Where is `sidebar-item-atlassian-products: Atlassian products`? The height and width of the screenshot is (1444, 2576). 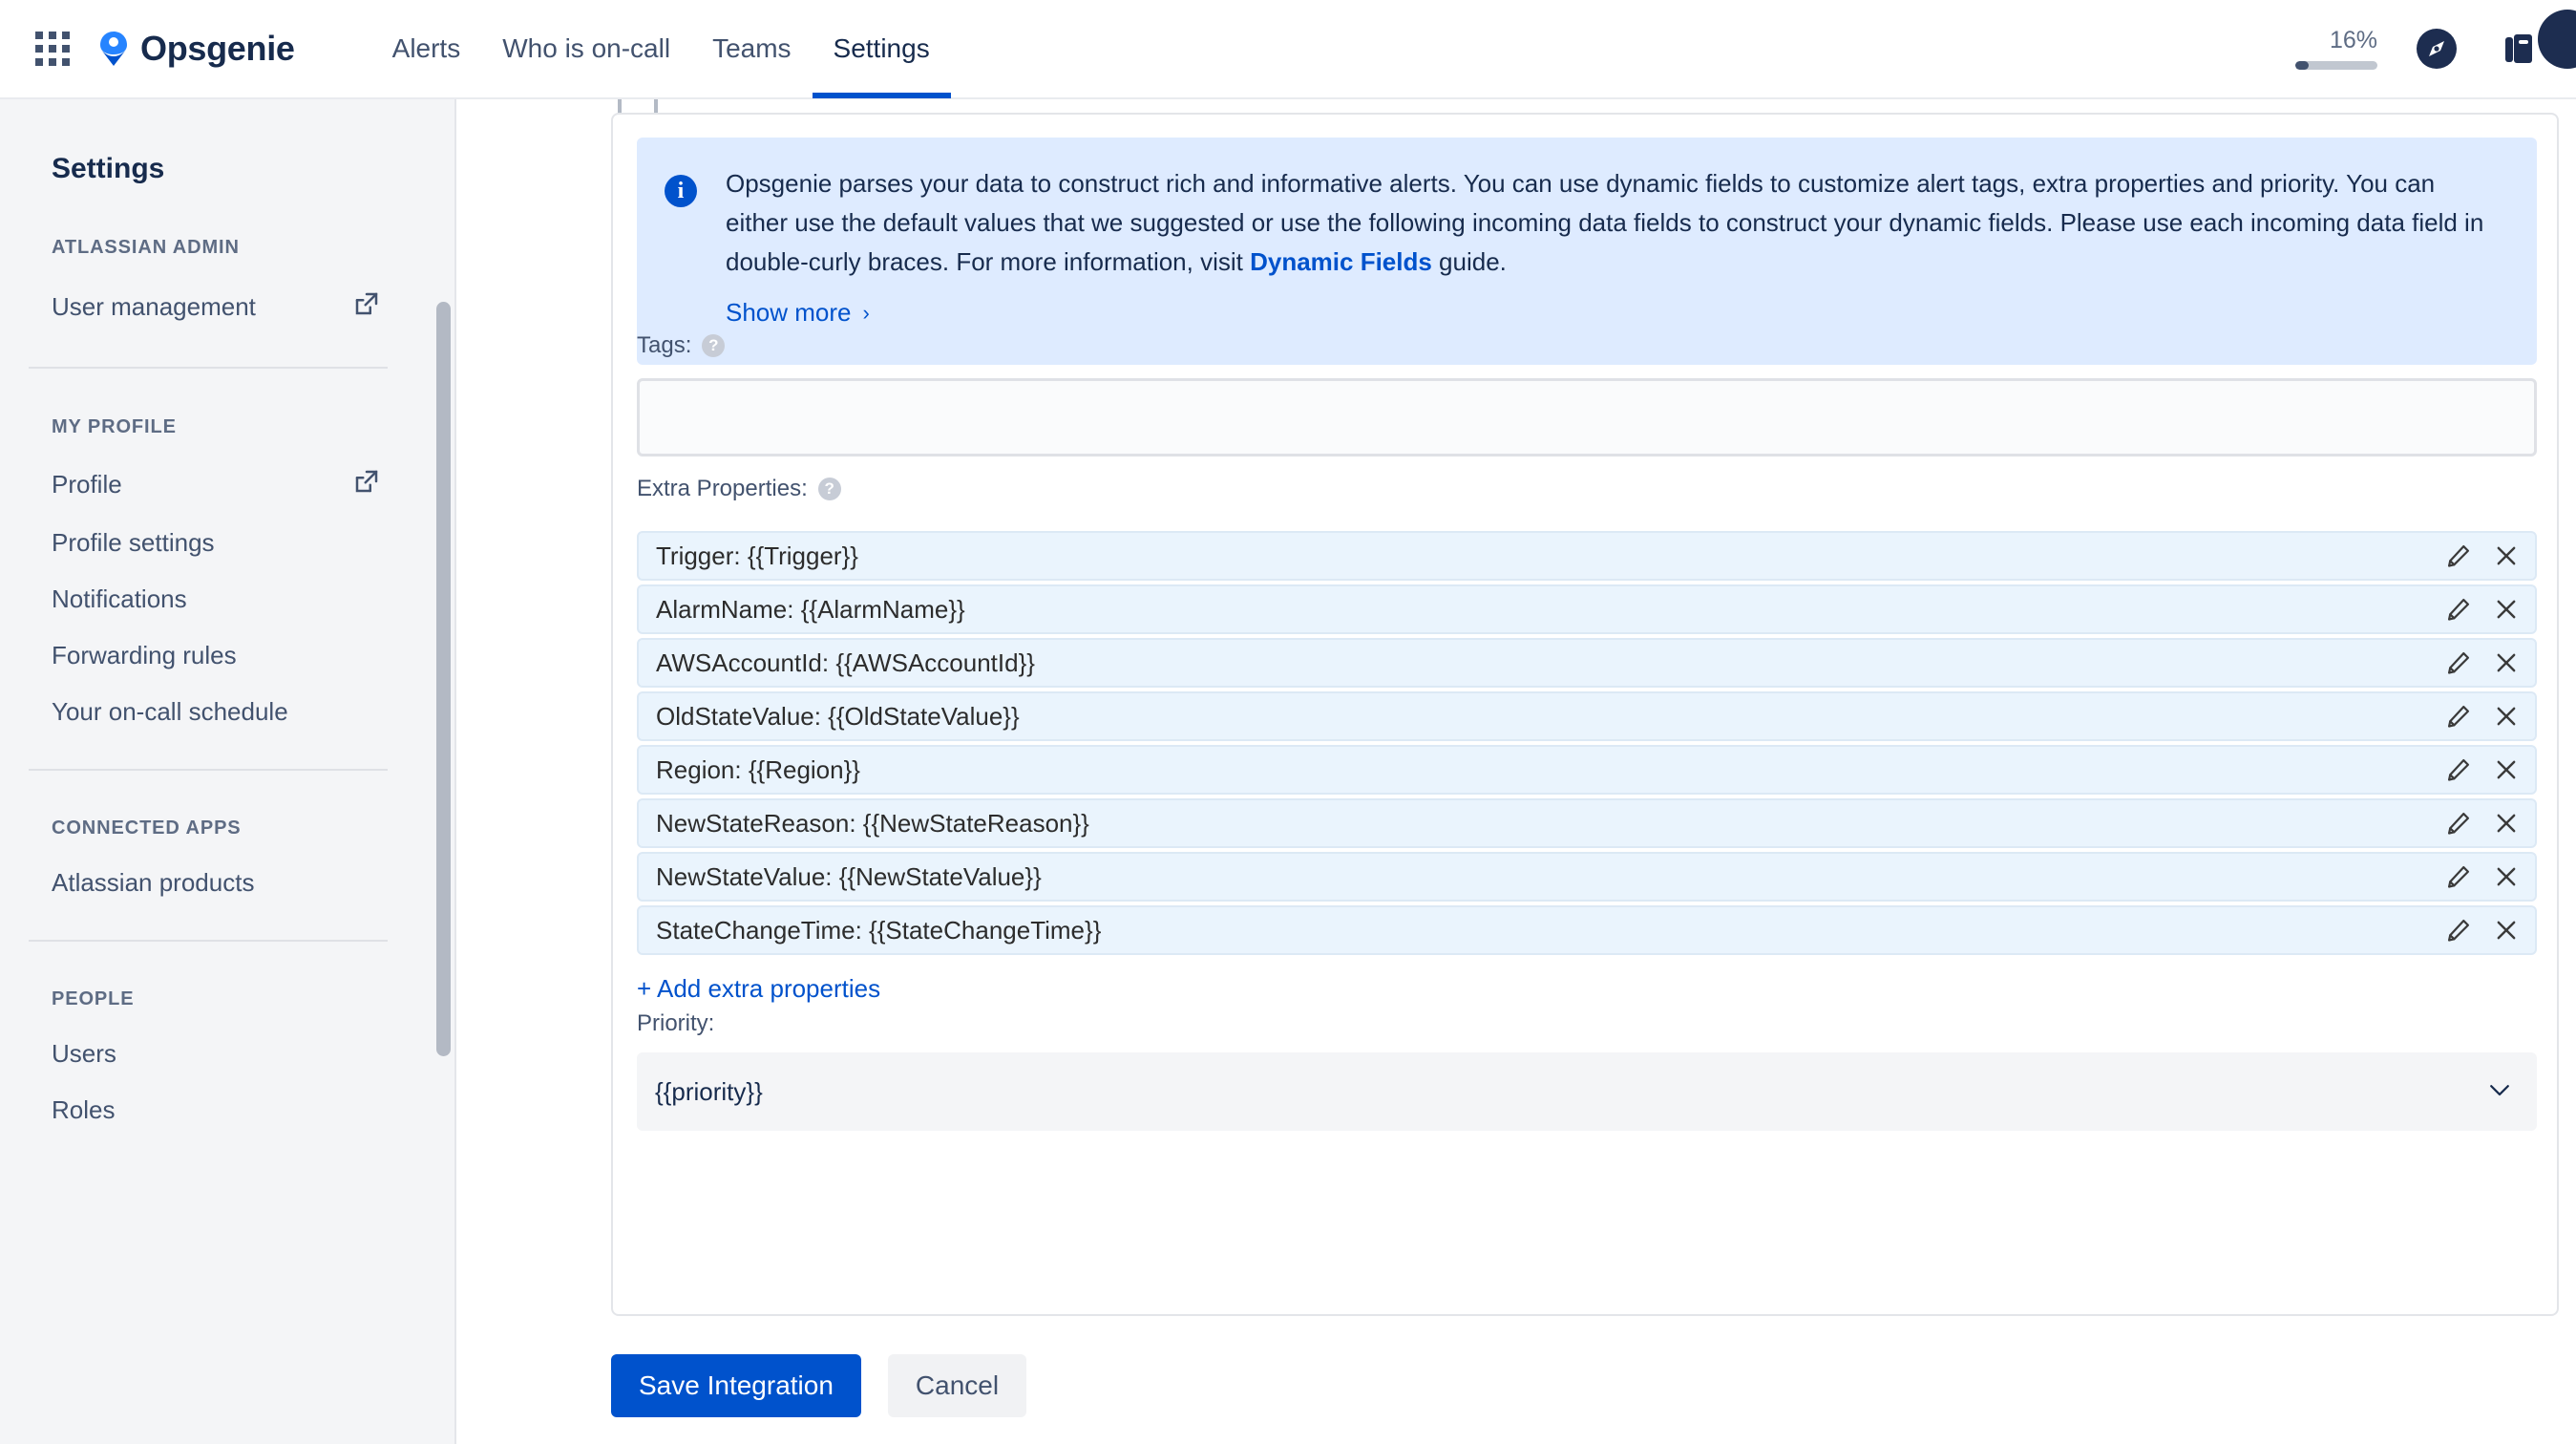
sidebar-item-atlassian-products: Atlassian products is located at coordinates (216, 883).